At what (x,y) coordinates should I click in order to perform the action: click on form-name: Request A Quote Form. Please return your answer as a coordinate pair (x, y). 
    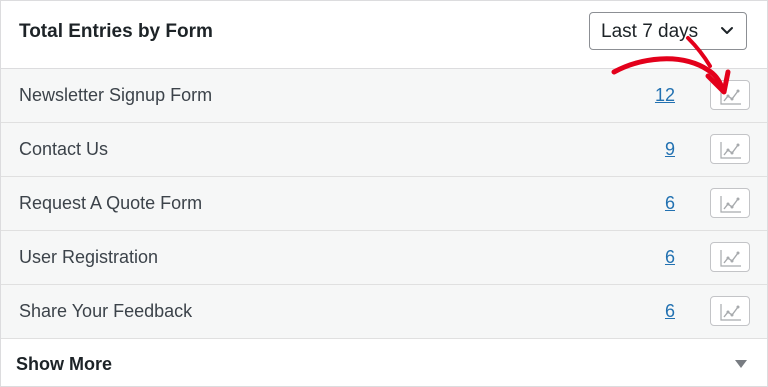
    Looking at the image, I should click on (111, 203).